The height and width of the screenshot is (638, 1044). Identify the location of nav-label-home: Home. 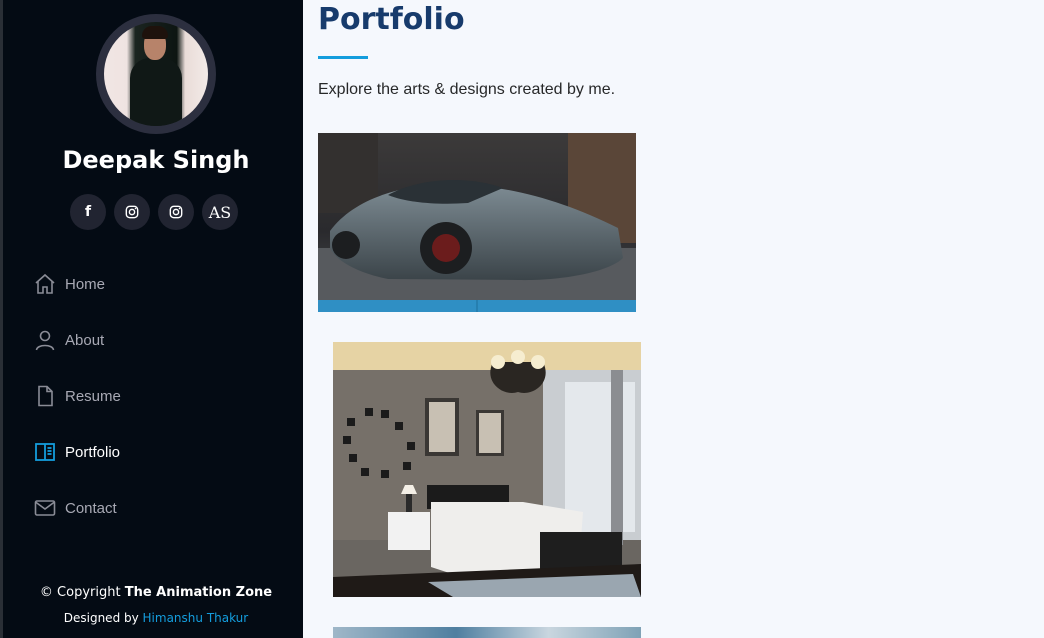
(85, 284).